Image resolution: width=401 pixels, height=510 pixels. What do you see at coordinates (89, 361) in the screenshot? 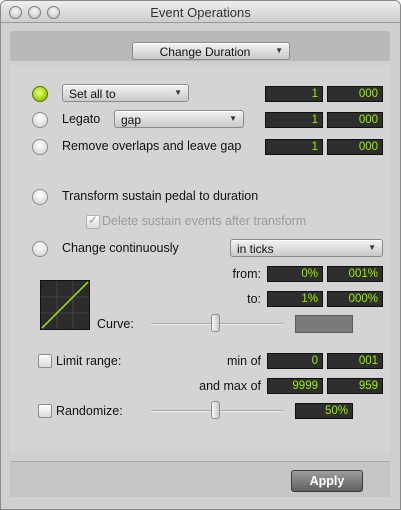
I see `limit-range-label: Limit range:` at bounding box center [89, 361].